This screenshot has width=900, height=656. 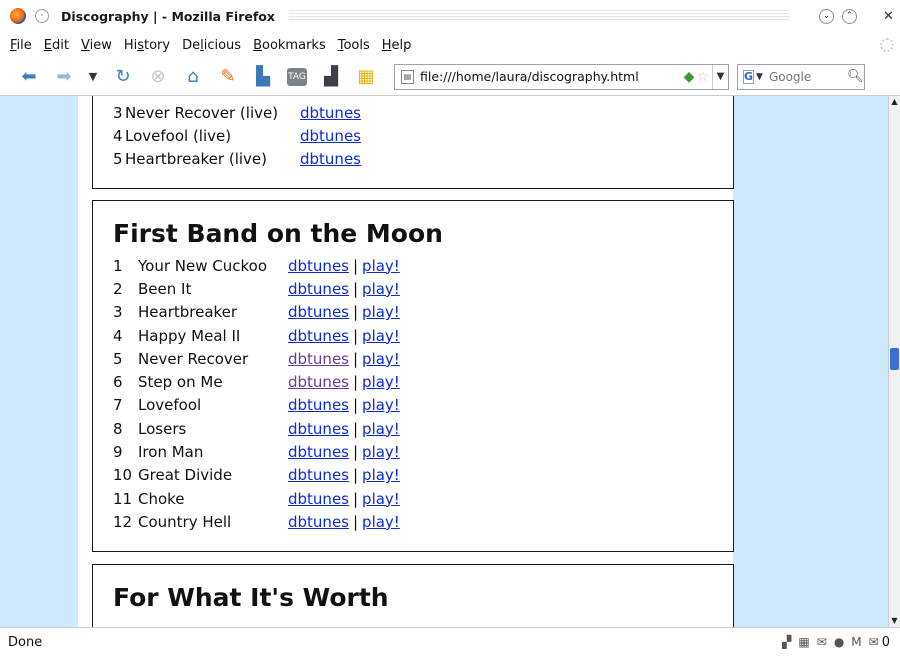 What do you see at coordinates (203, 265) in the screenshot?
I see `track-name: Your New Cuckoo` at bounding box center [203, 265].